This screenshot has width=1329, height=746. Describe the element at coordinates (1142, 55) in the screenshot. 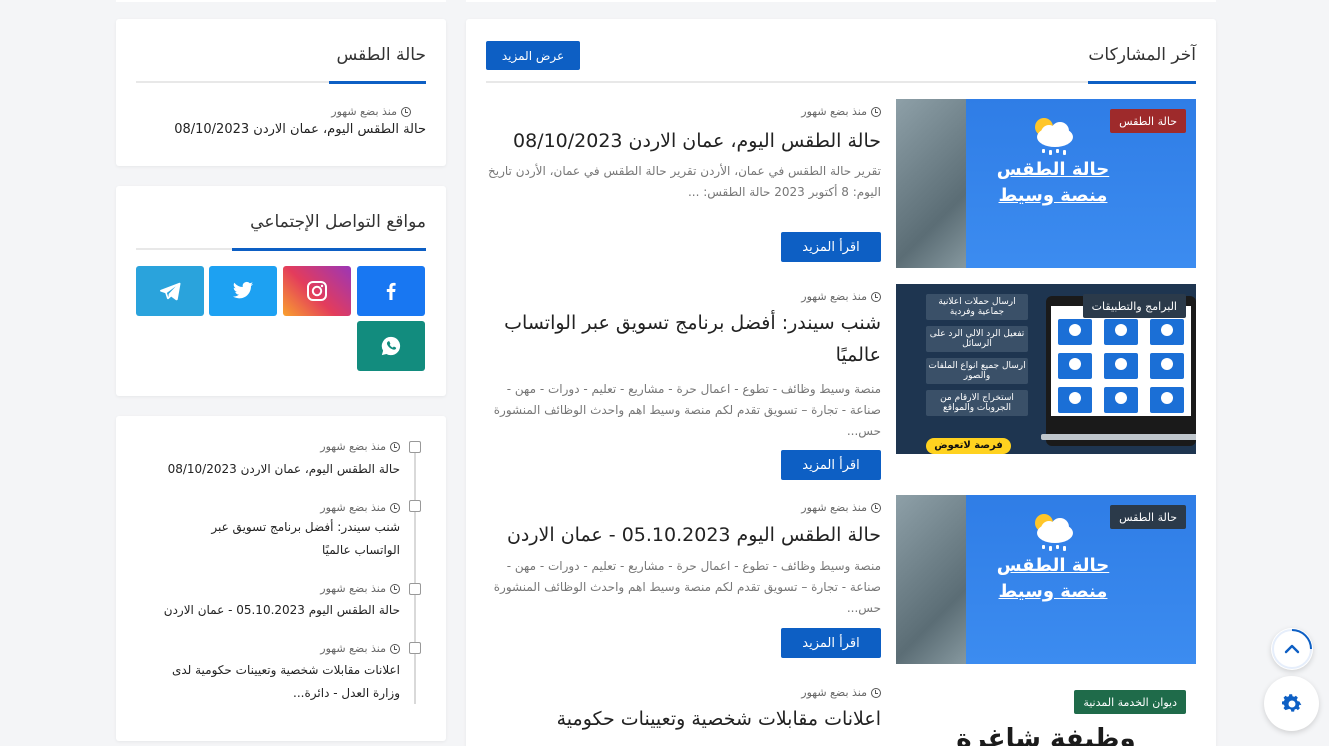

I see `recent-posts-heading: آخر المشاركات` at that location.